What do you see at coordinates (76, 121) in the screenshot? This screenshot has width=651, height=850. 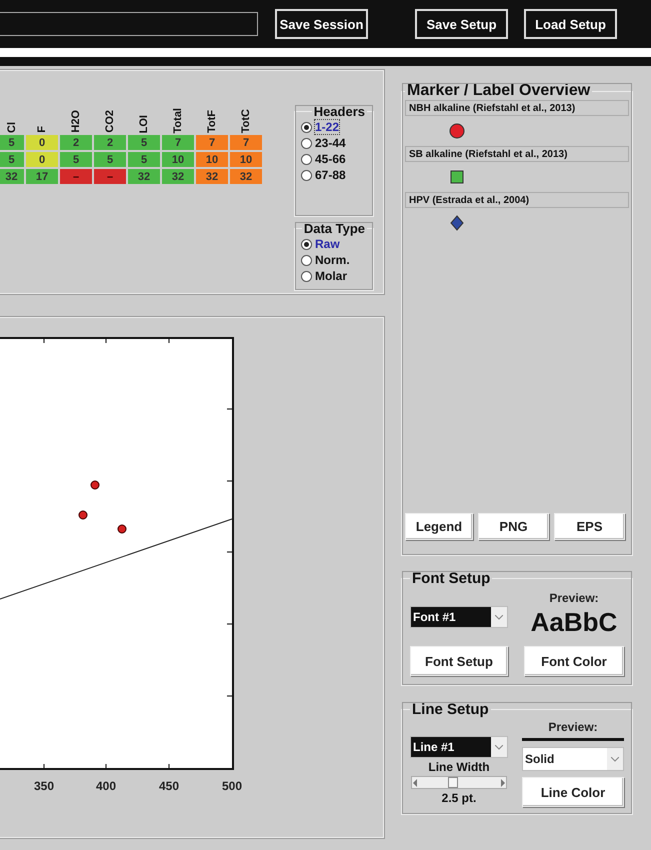 I see `column-header: H2O` at bounding box center [76, 121].